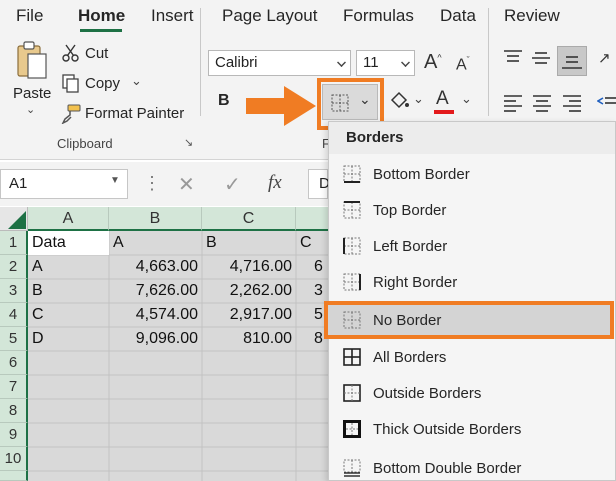  What do you see at coordinates (352, 393) in the screenshot?
I see `outside-borders-icon` at bounding box center [352, 393].